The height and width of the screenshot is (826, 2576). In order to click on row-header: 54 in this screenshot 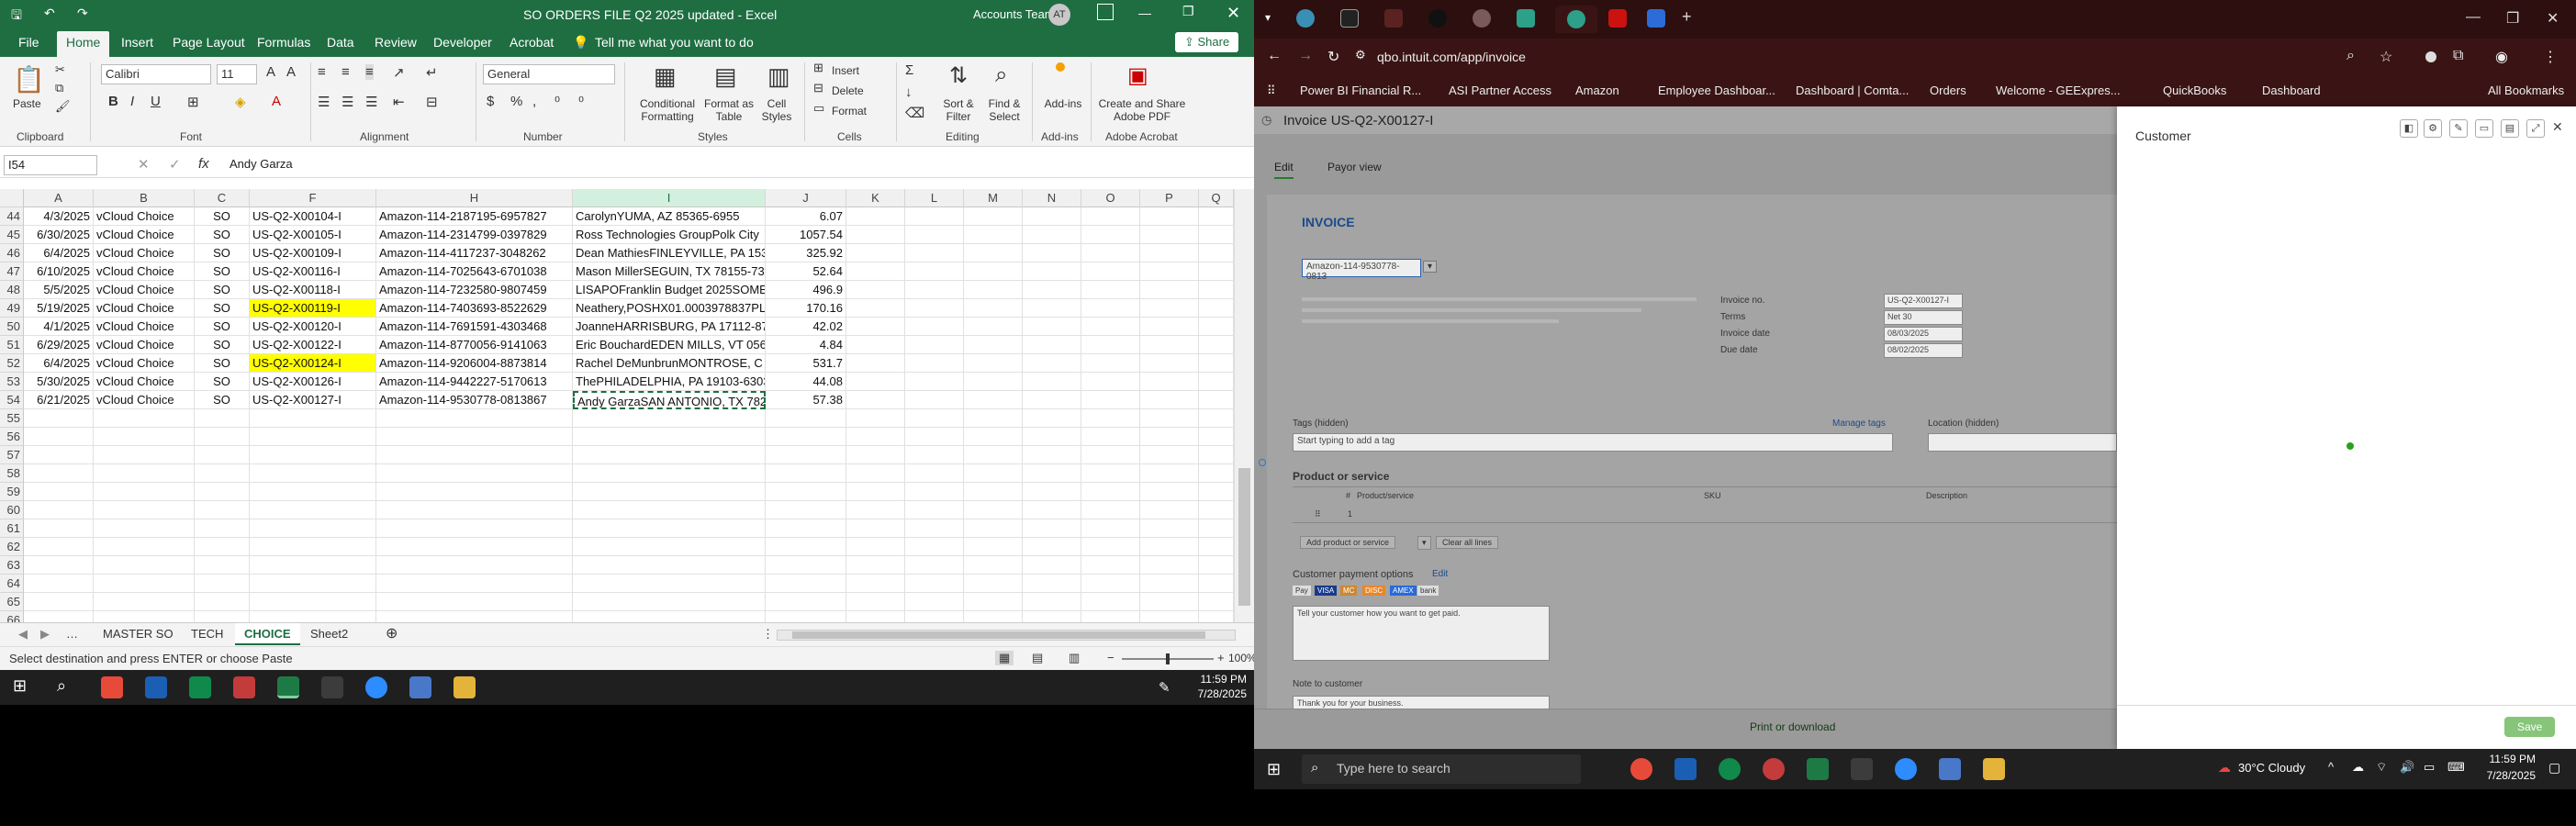, I will do `click(12, 400)`.